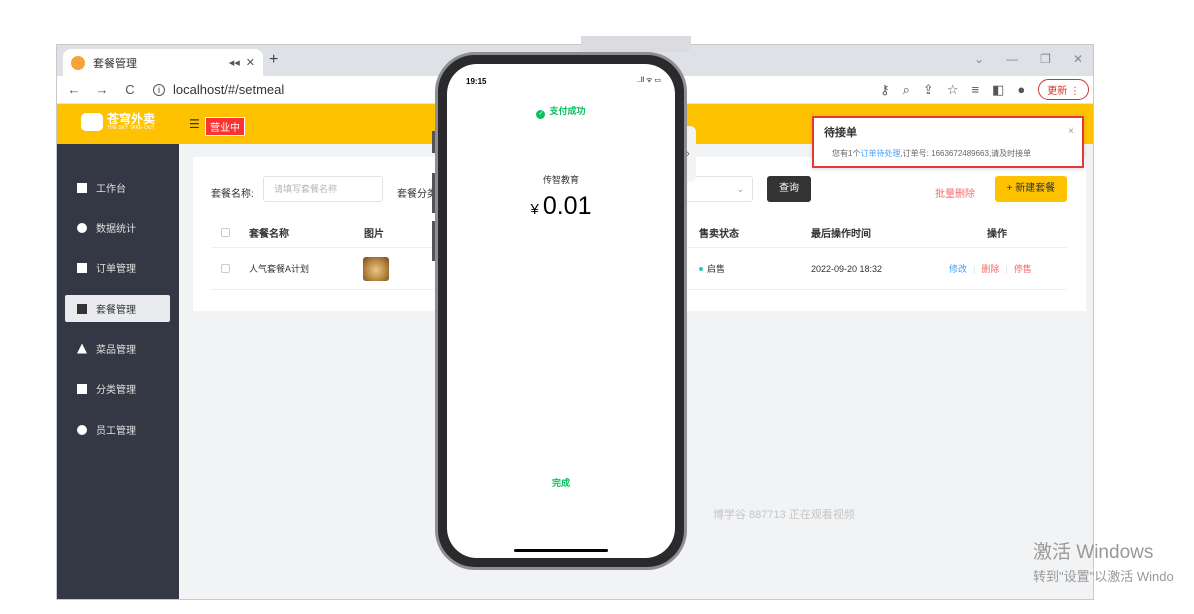  I want to click on chart-icon, so click(82, 227).